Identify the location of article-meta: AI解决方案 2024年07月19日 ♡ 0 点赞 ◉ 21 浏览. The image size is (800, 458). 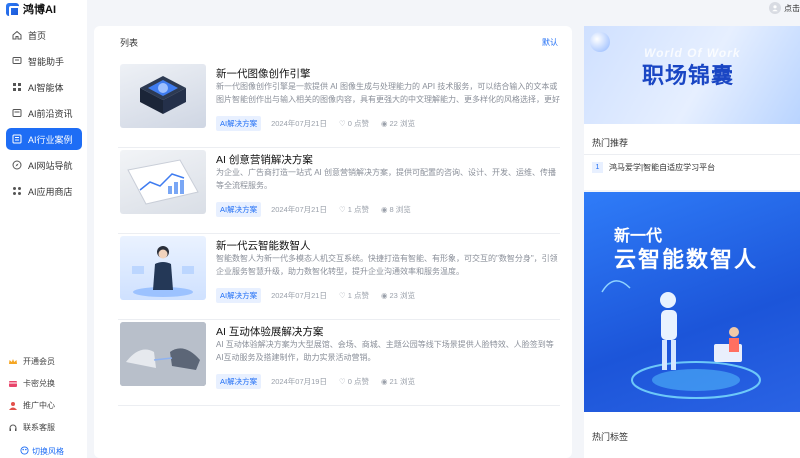
(321, 381).